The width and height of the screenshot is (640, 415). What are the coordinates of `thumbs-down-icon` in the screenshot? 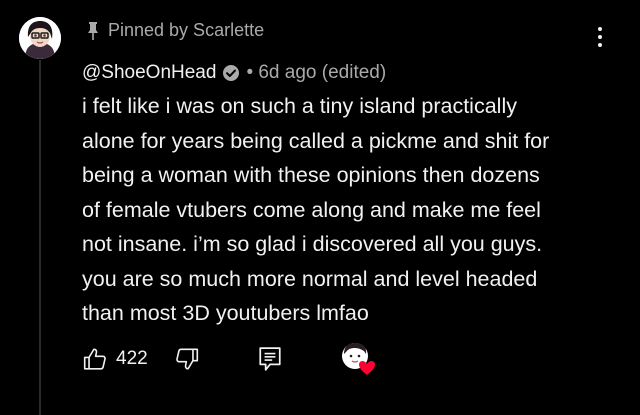 It's located at (186, 359).